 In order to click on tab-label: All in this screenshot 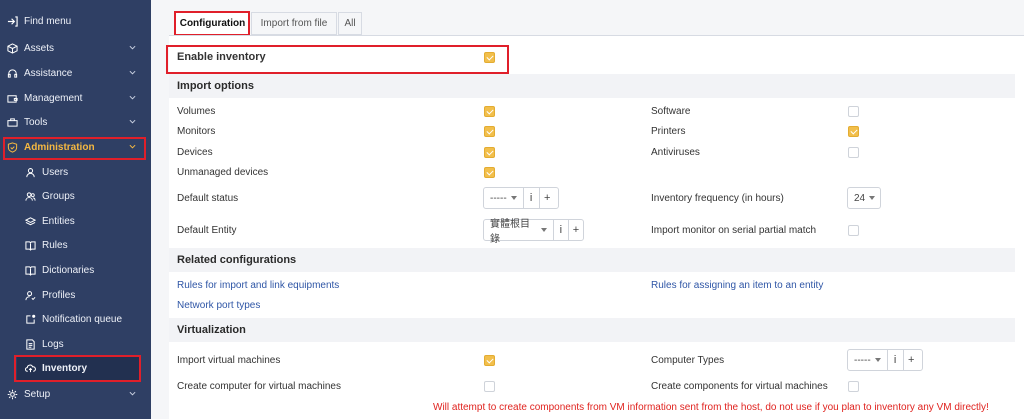, I will do `click(350, 23)`.